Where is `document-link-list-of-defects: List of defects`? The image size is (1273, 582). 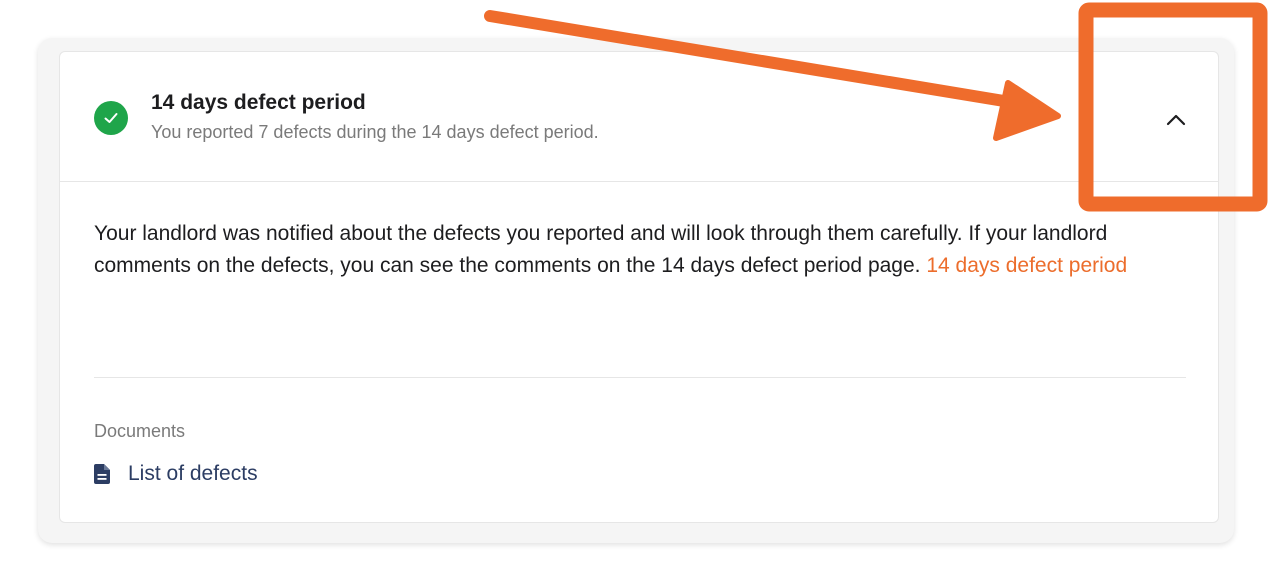
document-link-list-of-defects: List of defects is located at coordinates (176, 474).